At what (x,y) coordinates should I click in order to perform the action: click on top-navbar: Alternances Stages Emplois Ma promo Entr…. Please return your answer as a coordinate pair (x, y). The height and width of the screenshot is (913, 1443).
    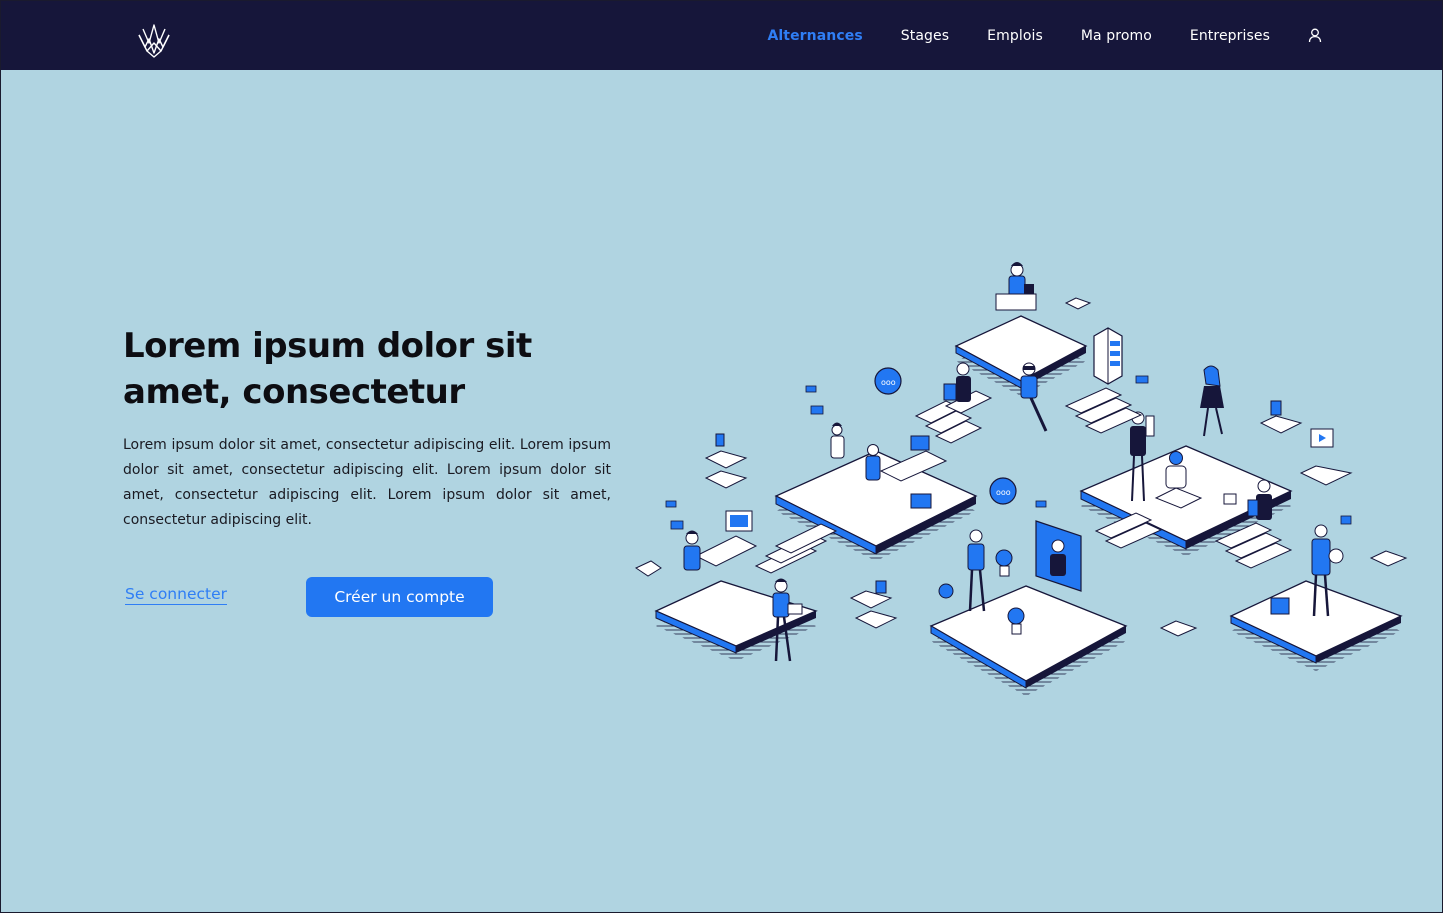
    Looking at the image, I should click on (721, 35).